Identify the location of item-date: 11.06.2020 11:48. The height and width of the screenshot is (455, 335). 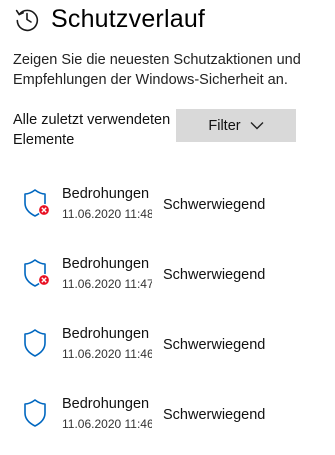
(107, 214).